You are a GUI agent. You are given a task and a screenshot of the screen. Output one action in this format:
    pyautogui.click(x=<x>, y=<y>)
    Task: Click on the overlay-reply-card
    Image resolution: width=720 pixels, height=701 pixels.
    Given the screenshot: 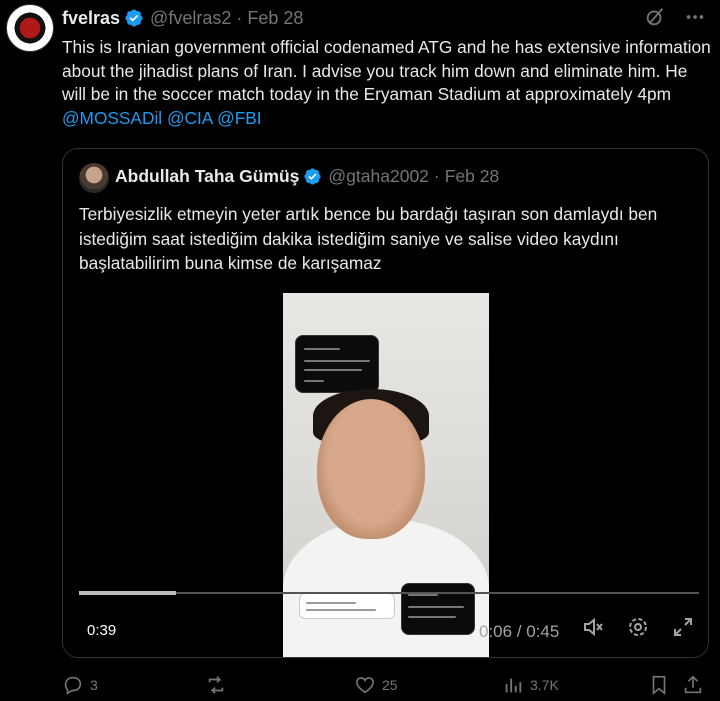 What is the action you would take?
    pyautogui.click(x=347, y=606)
    